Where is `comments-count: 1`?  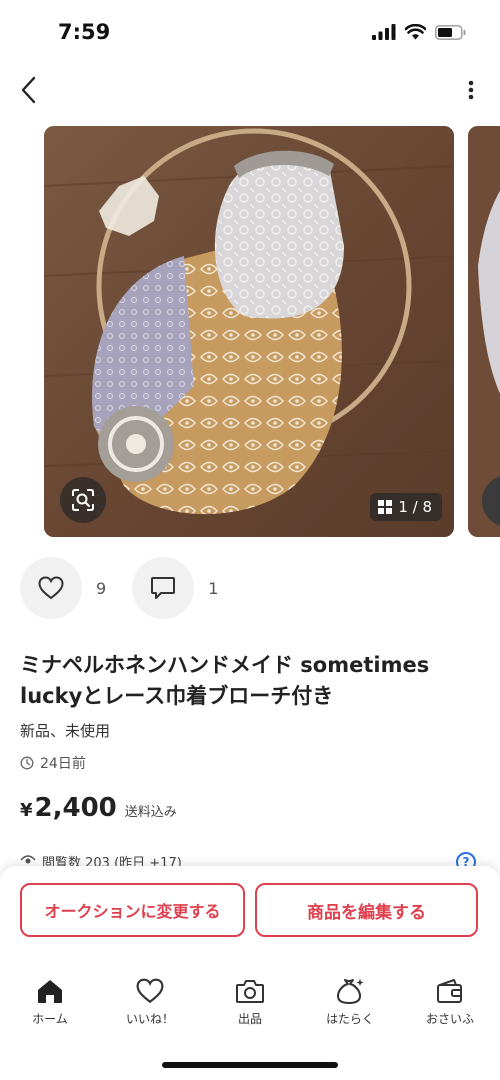
comments-count: 1 is located at coordinates (213, 588).